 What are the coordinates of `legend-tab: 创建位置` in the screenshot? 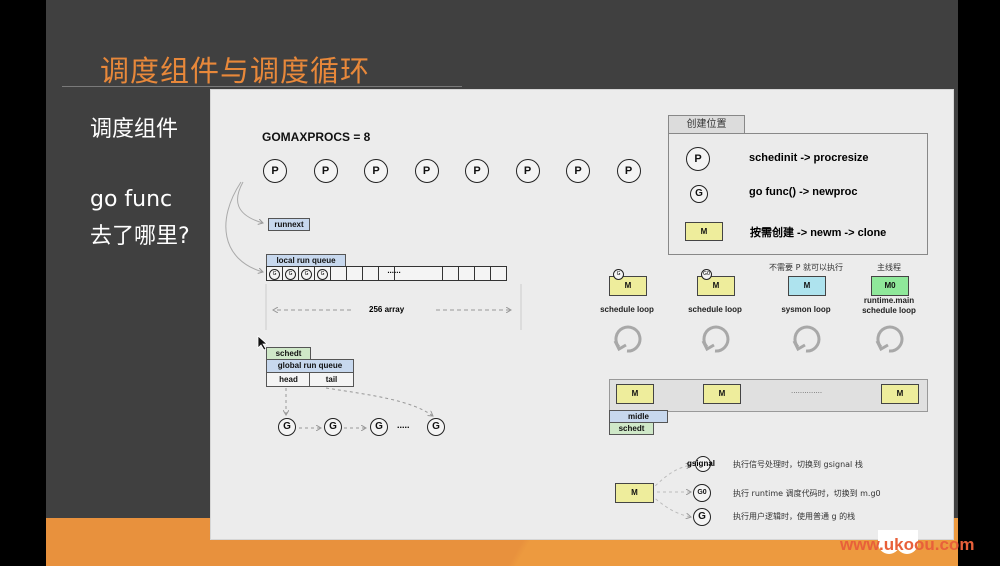 It's located at (706, 124).